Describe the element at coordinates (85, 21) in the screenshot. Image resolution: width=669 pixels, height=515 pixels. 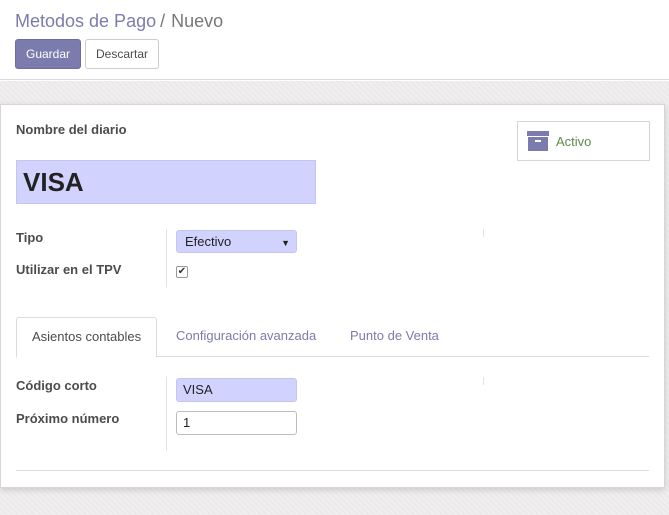
I see `breadcrumb-parent-link: Metodos de Pago` at that location.